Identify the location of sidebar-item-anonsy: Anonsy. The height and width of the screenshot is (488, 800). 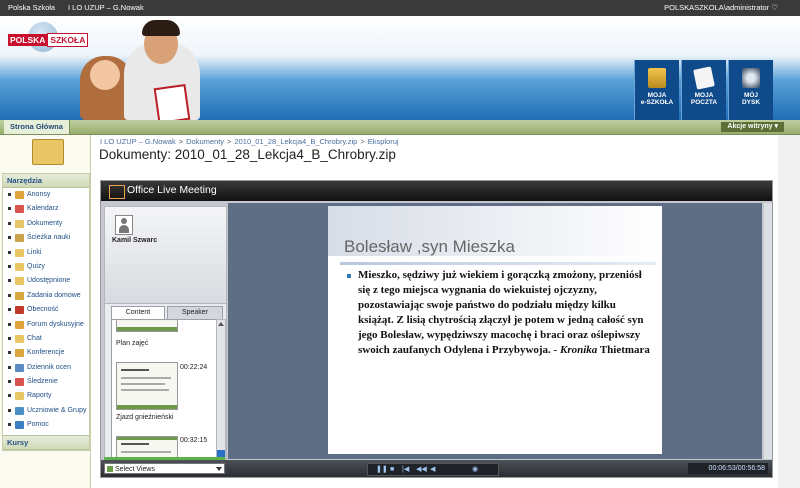
(46, 195).